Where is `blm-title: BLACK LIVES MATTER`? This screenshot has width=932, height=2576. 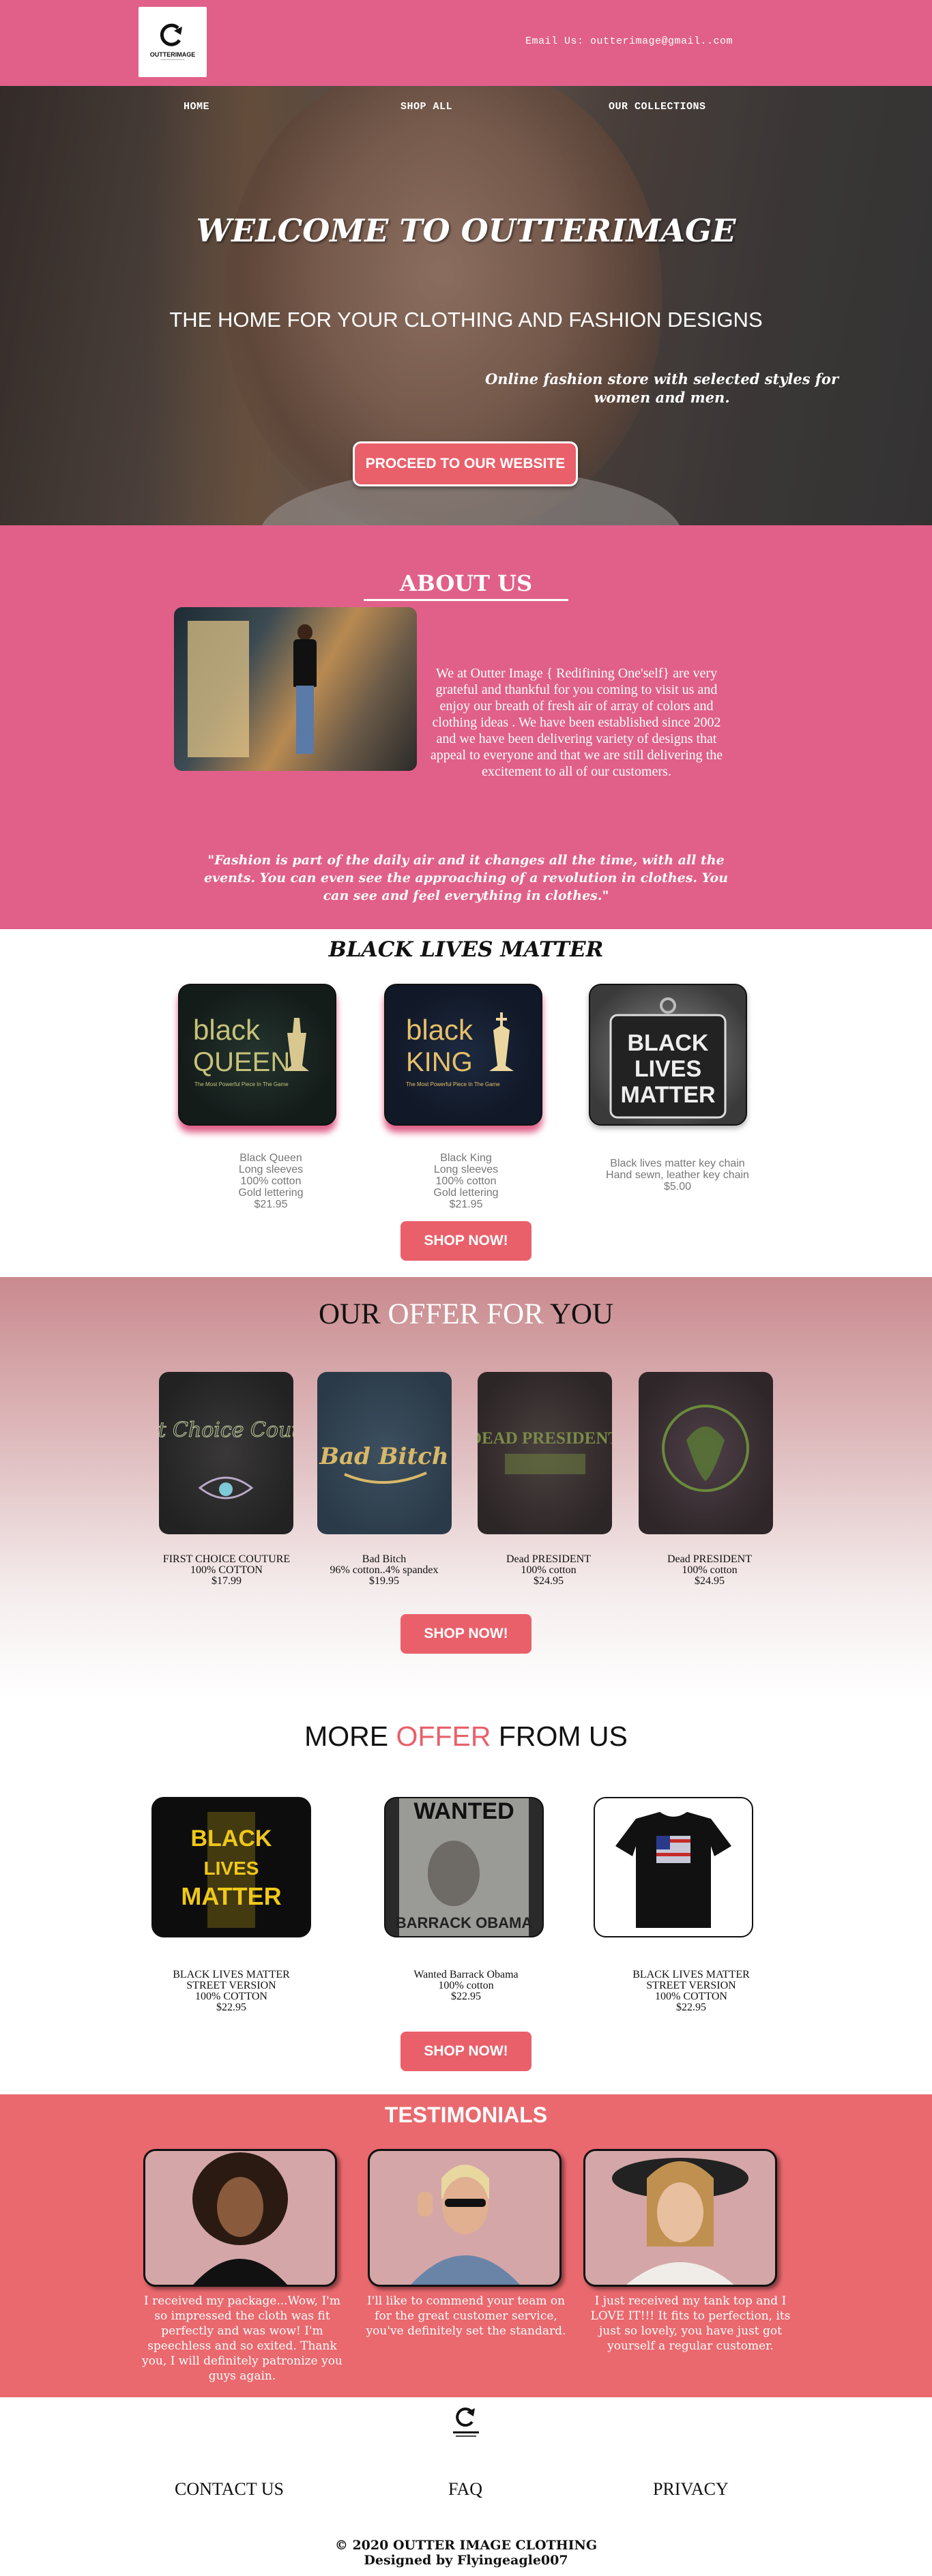 blm-title: BLACK LIVES MATTER is located at coordinates (466, 949).